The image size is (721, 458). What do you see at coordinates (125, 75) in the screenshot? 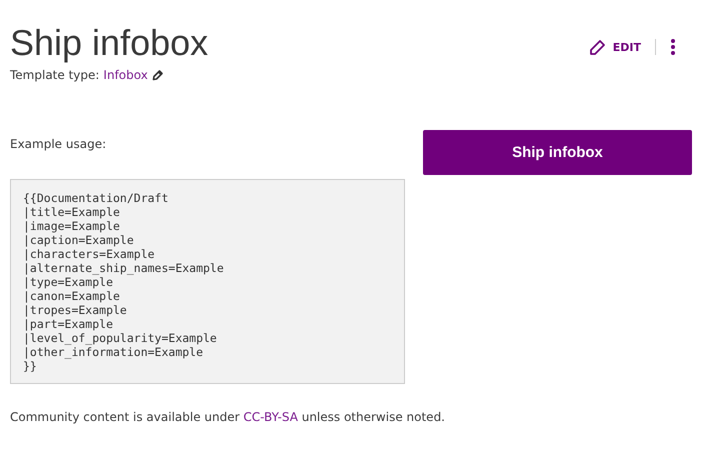
I see `template-type-link: Infobox` at bounding box center [125, 75].